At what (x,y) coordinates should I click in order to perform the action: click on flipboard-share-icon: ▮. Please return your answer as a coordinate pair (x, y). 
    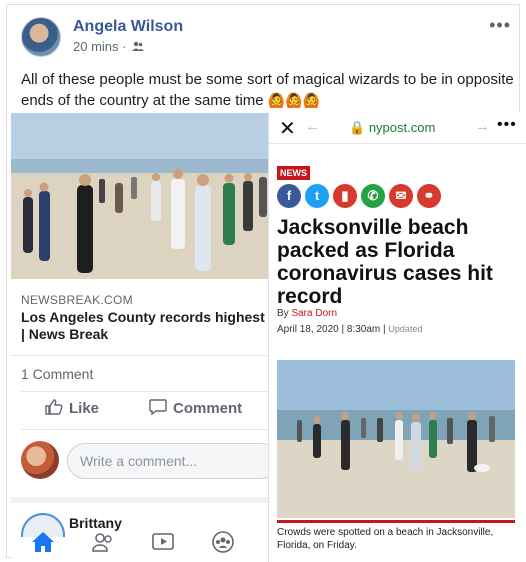
    Looking at the image, I should click on (345, 196).